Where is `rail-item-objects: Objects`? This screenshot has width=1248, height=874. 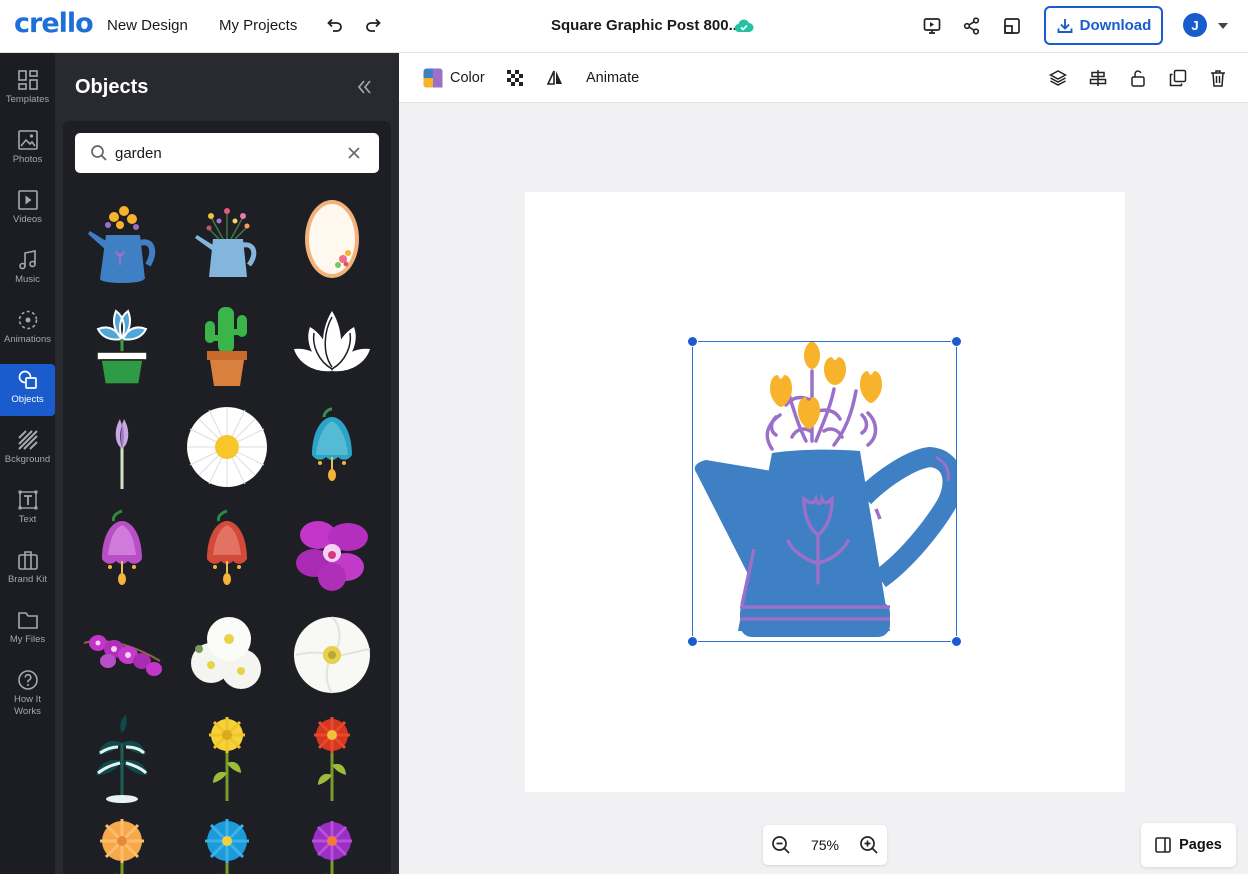 rail-item-objects: Objects is located at coordinates (27, 390).